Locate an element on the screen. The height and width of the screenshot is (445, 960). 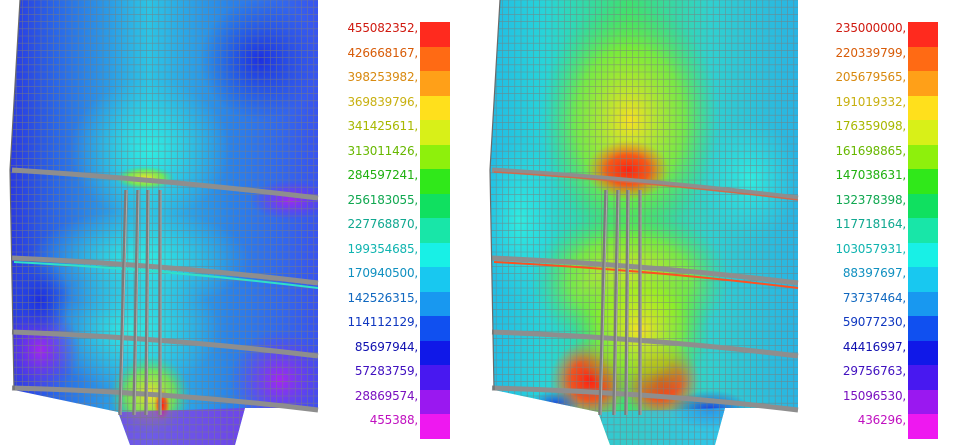
legend-label: 199354685, is located at coordinates (382, 248).